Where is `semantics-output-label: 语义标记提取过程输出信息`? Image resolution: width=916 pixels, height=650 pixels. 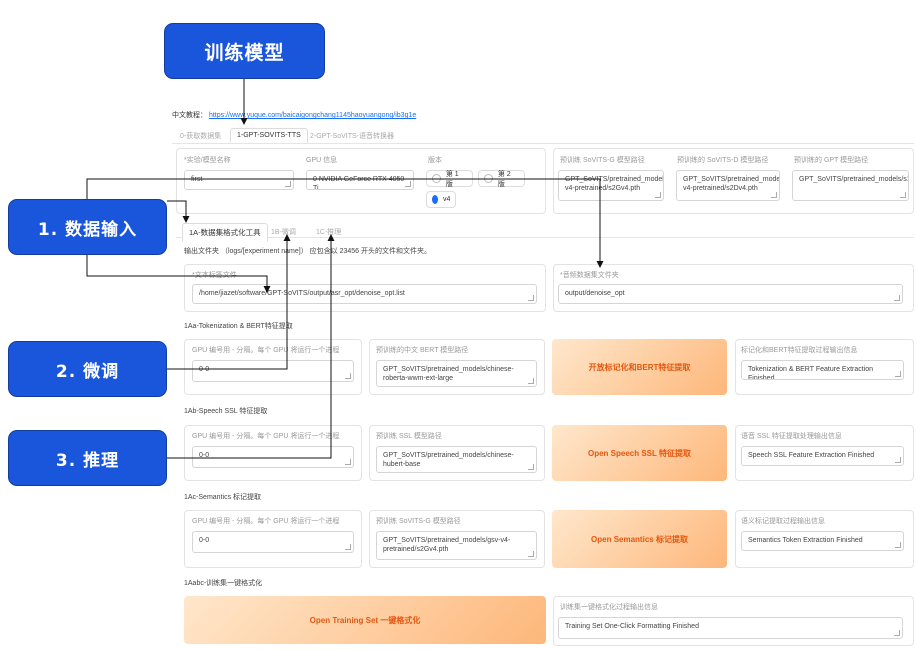 semantics-output-label: 语义标记提取过程输出信息 is located at coordinates (783, 521).